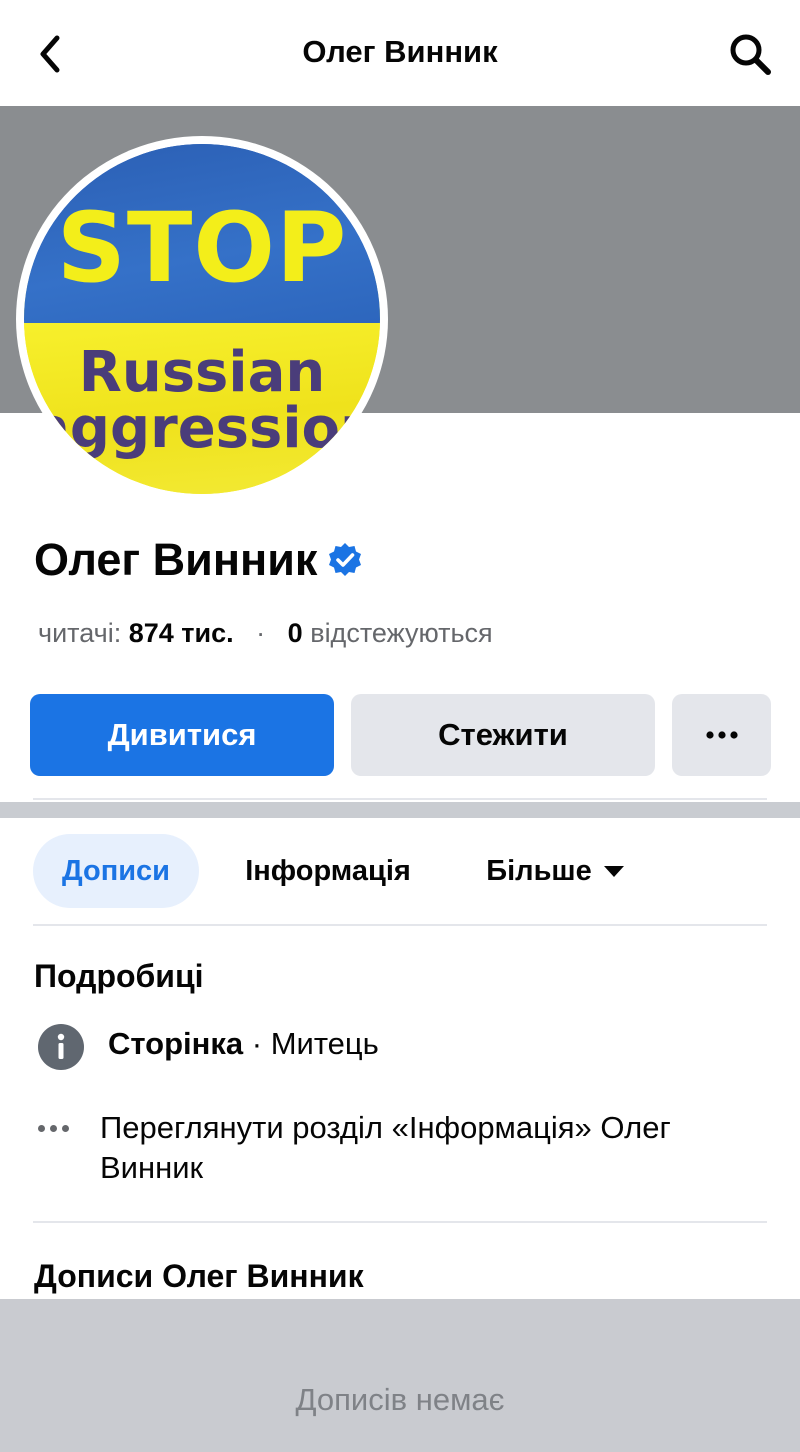 The width and height of the screenshot is (800, 1452). I want to click on profile-avatar: STOP Russian aggression, so click(202, 319).